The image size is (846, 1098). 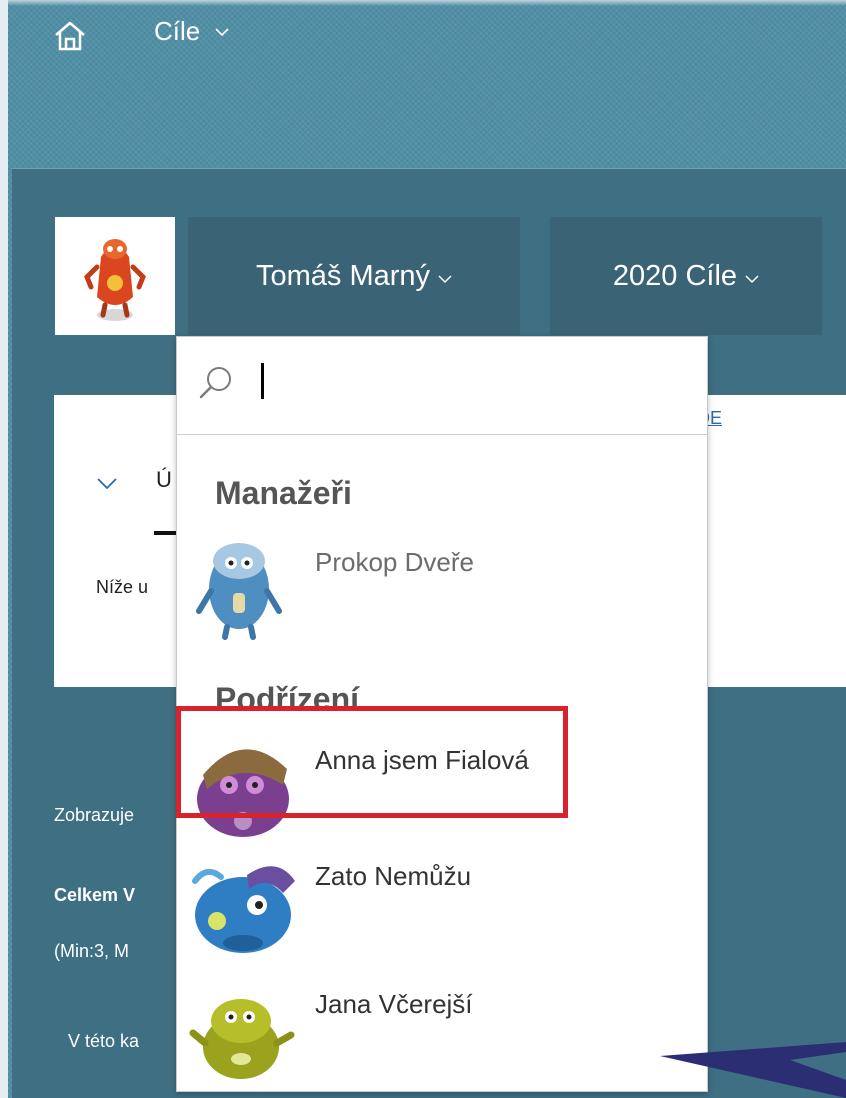 What do you see at coordinates (394, 562) in the screenshot?
I see `person-name: Prokop Dveře` at bounding box center [394, 562].